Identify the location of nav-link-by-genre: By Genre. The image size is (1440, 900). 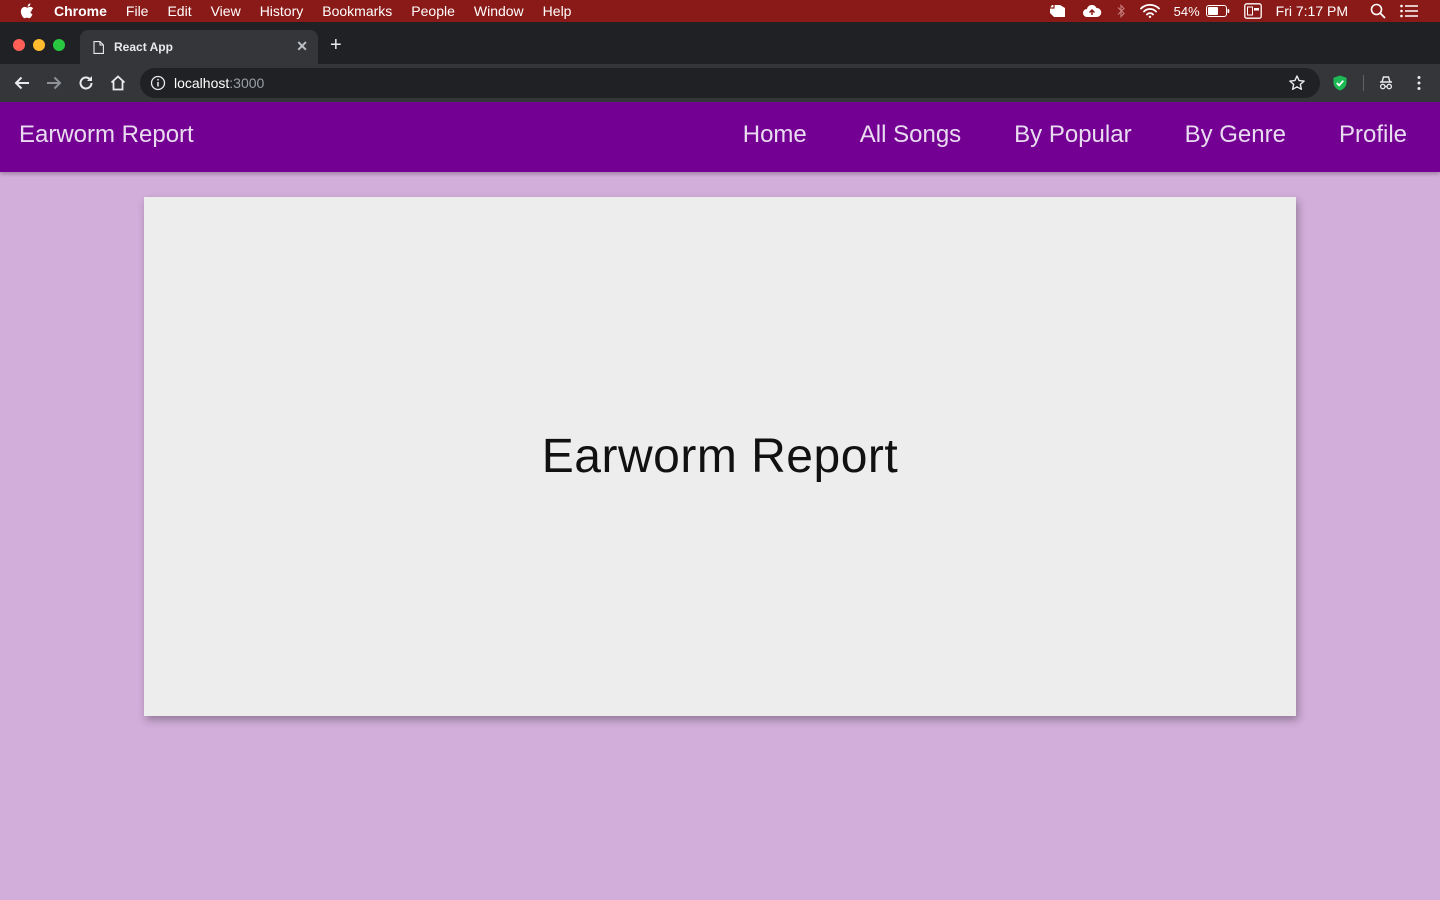
(1235, 135).